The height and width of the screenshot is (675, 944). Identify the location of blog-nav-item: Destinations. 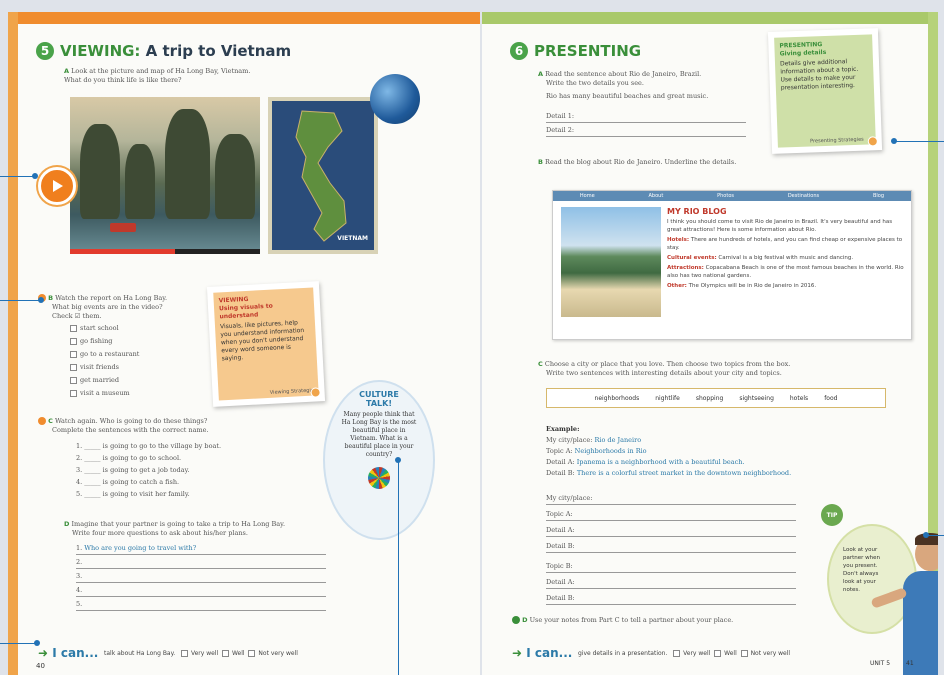
(803, 196).